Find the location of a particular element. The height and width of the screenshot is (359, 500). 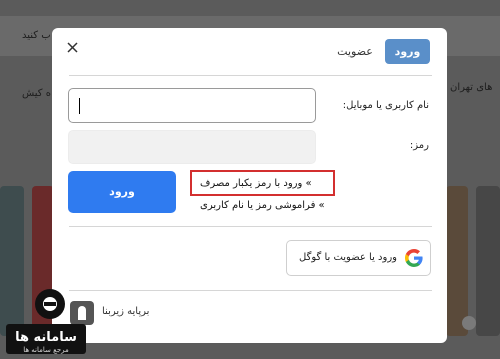

google-icon is located at coordinates (414, 258).